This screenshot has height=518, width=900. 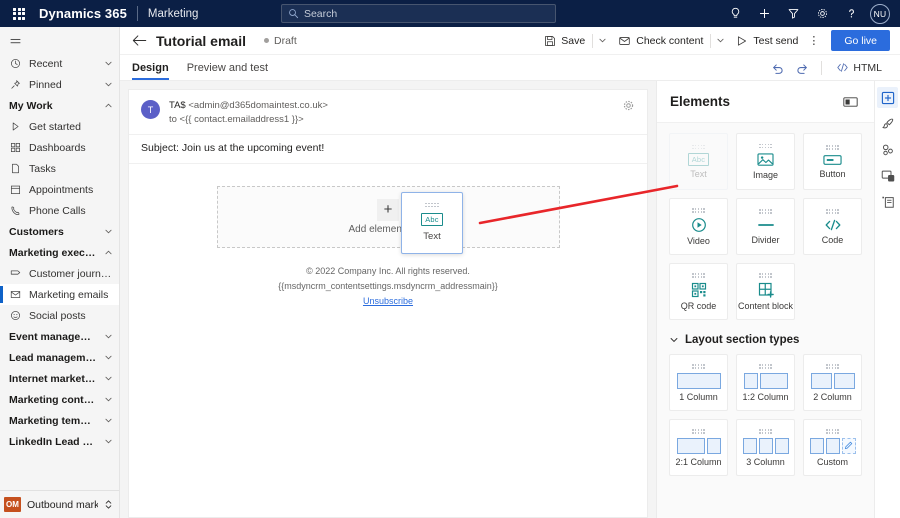 I want to click on sidebar-group-lead-management: Lead management, so click(x=59, y=357).